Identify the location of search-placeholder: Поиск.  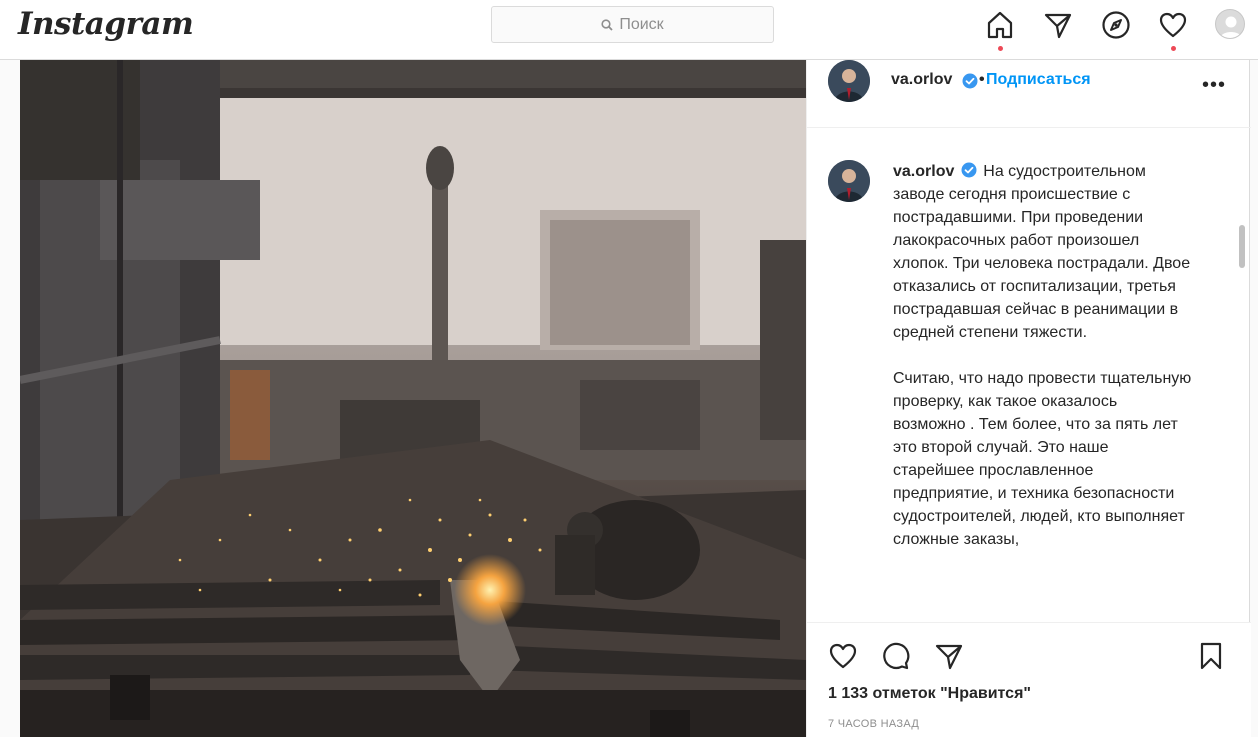
(641, 24).